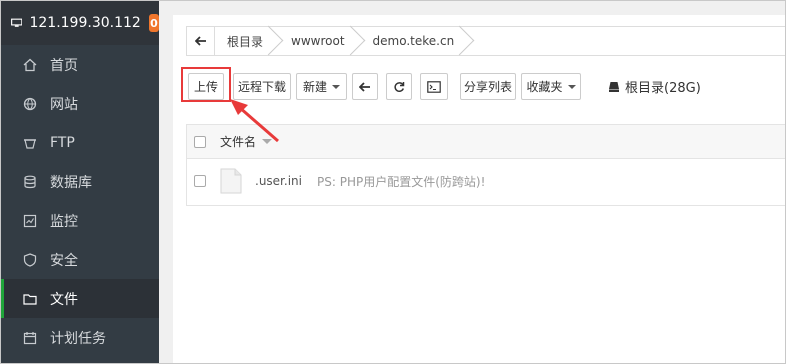 The height and width of the screenshot is (364, 786). I want to click on server-header: 121.199.30.112 0, so click(80, 23).